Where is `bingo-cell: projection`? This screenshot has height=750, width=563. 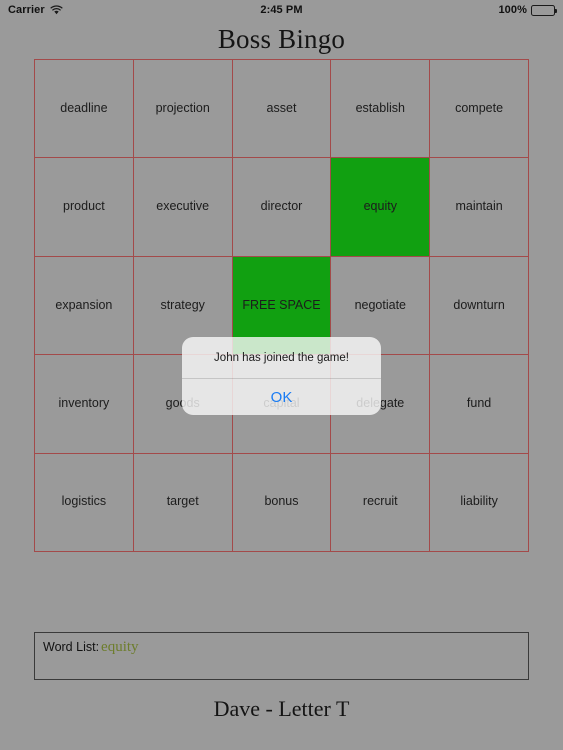
bingo-cell: projection is located at coordinates (183, 109).